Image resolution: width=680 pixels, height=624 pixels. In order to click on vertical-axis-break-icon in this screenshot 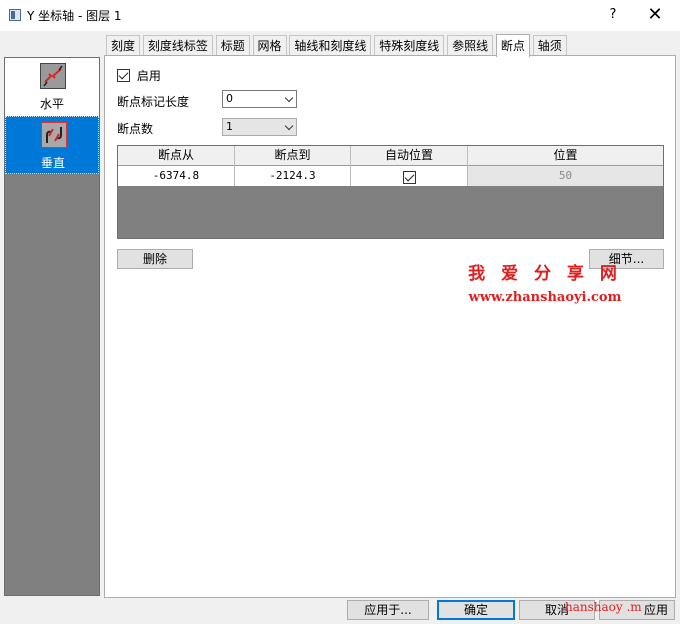, I will do `click(54, 135)`.